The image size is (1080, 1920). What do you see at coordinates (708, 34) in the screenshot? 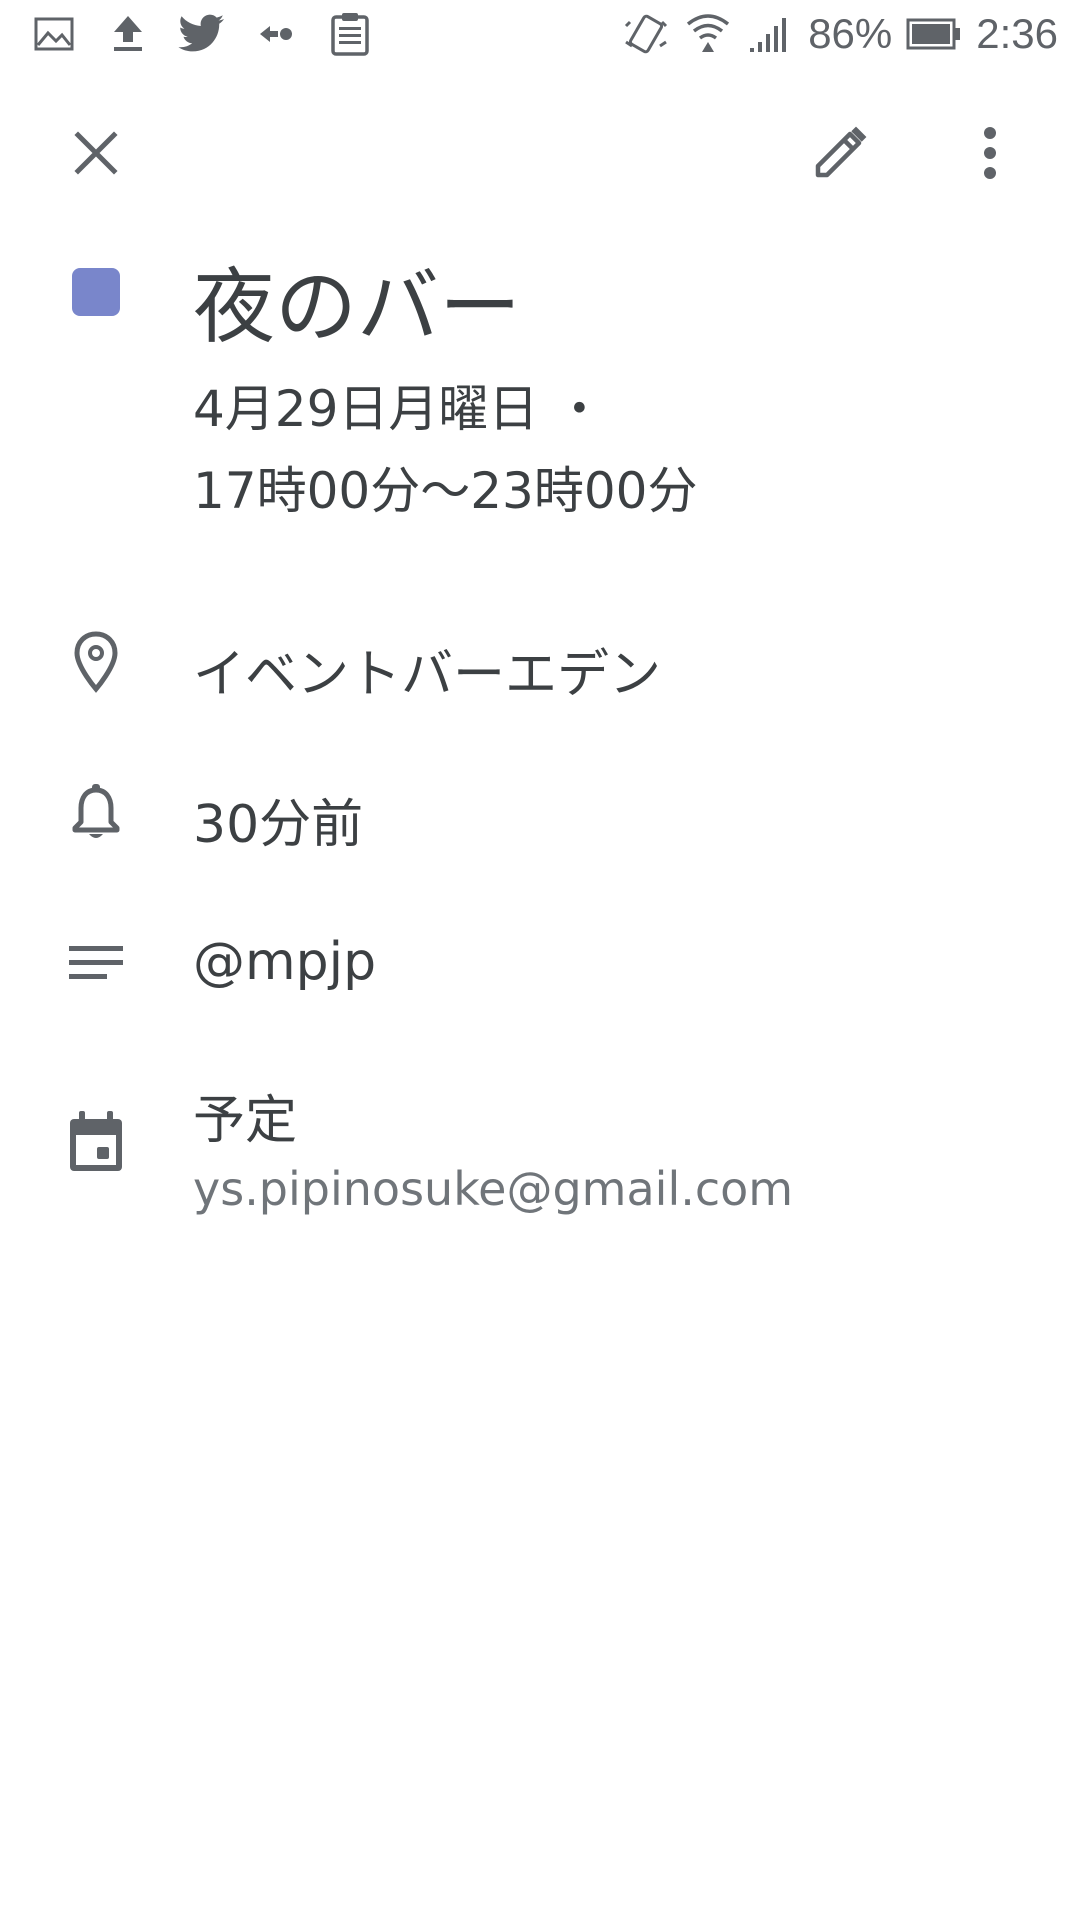
I see `wifi-icon` at bounding box center [708, 34].